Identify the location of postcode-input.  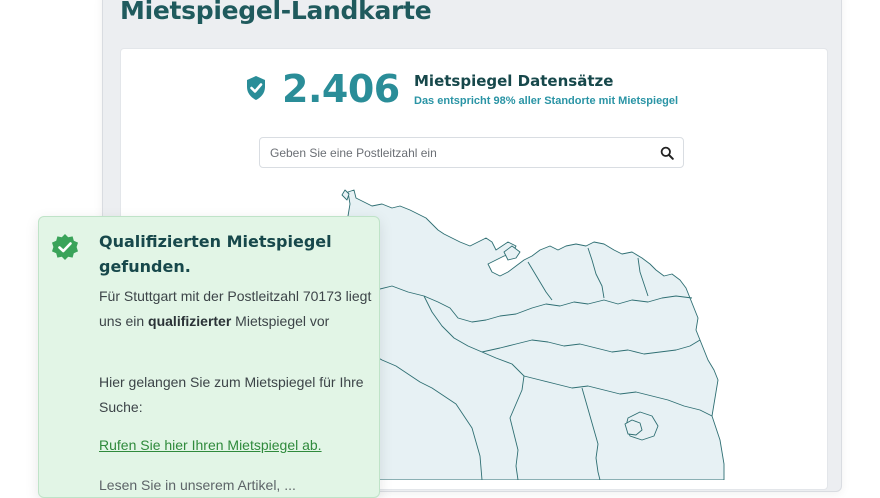
(460, 152).